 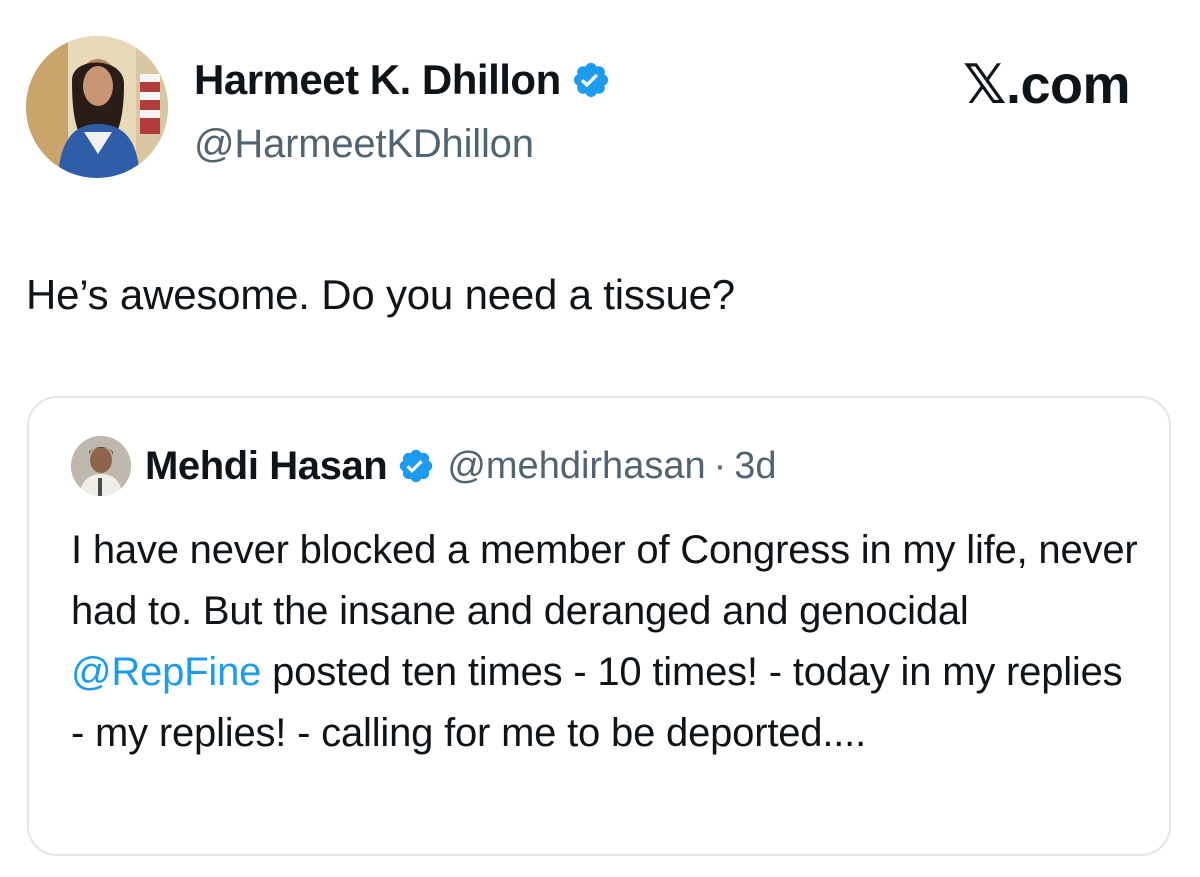 I want to click on author-name: Harmeet K. Dhillon, so click(x=377, y=80).